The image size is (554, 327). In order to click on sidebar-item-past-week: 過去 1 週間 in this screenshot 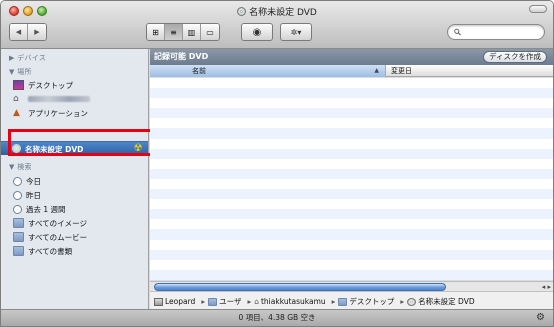, I will do `click(39, 209)`.